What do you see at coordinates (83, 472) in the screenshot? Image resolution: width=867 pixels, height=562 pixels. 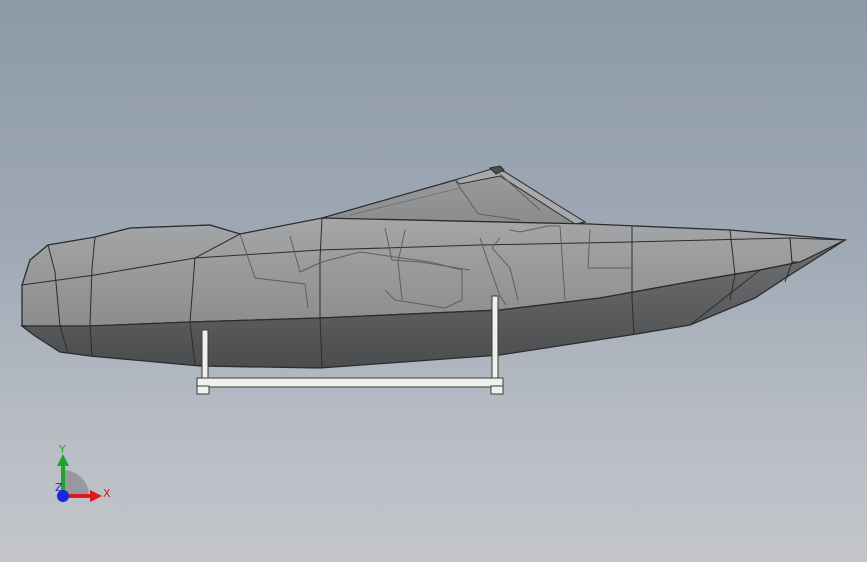 I see `coordinate-triad: Y X Z` at bounding box center [83, 472].